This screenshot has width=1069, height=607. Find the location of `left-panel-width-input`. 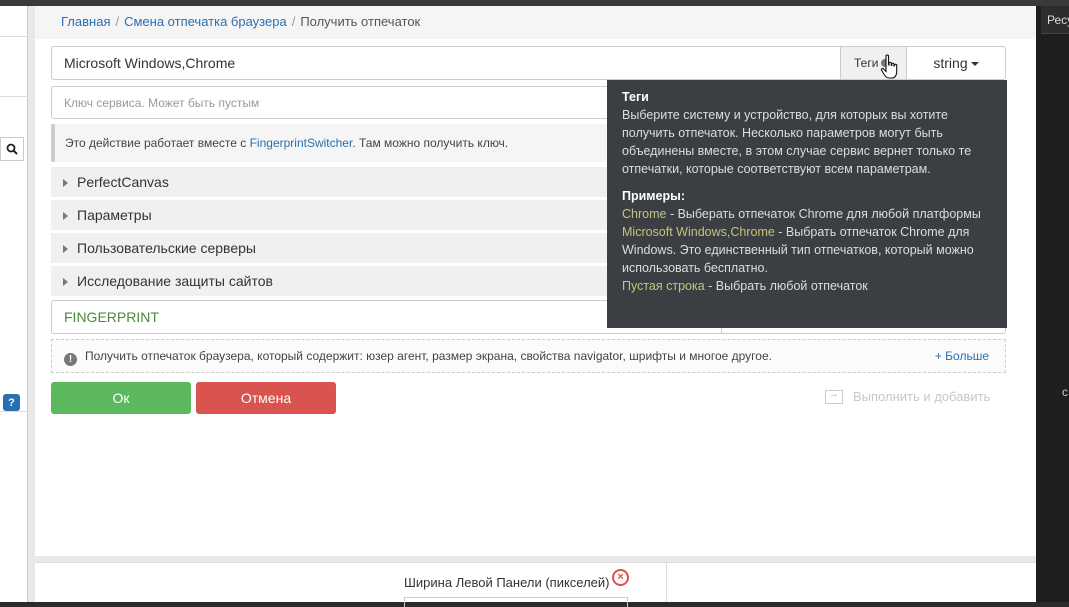

left-panel-width-input is located at coordinates (516, 602).